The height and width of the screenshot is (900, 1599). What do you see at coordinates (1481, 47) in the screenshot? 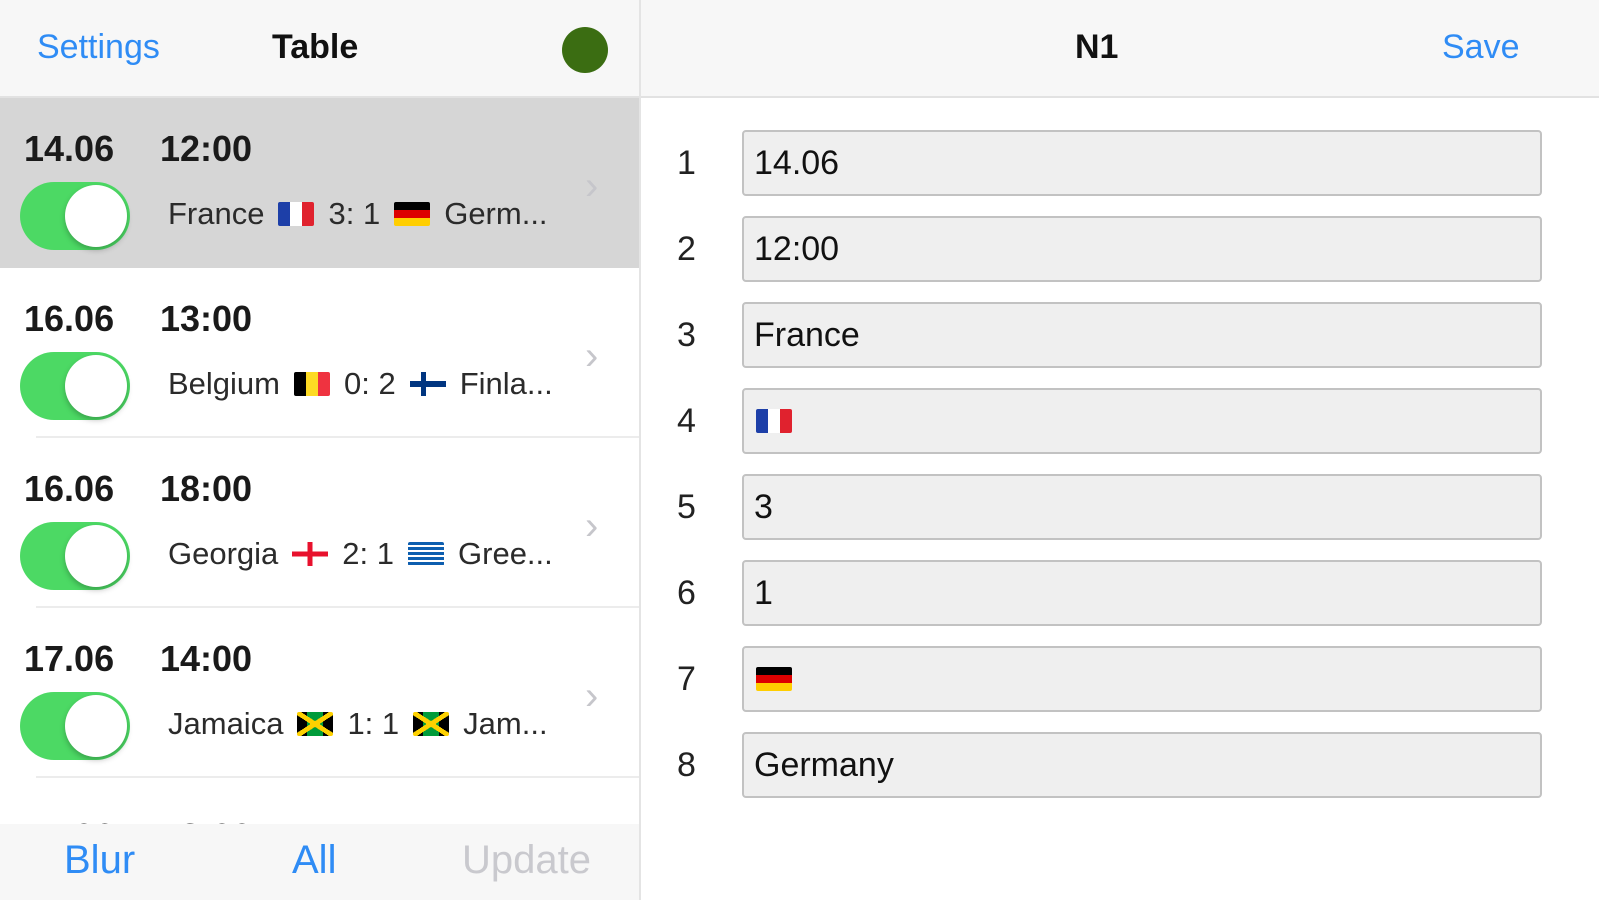
I see `save-button: Save` at bounding box center [1481, 47].